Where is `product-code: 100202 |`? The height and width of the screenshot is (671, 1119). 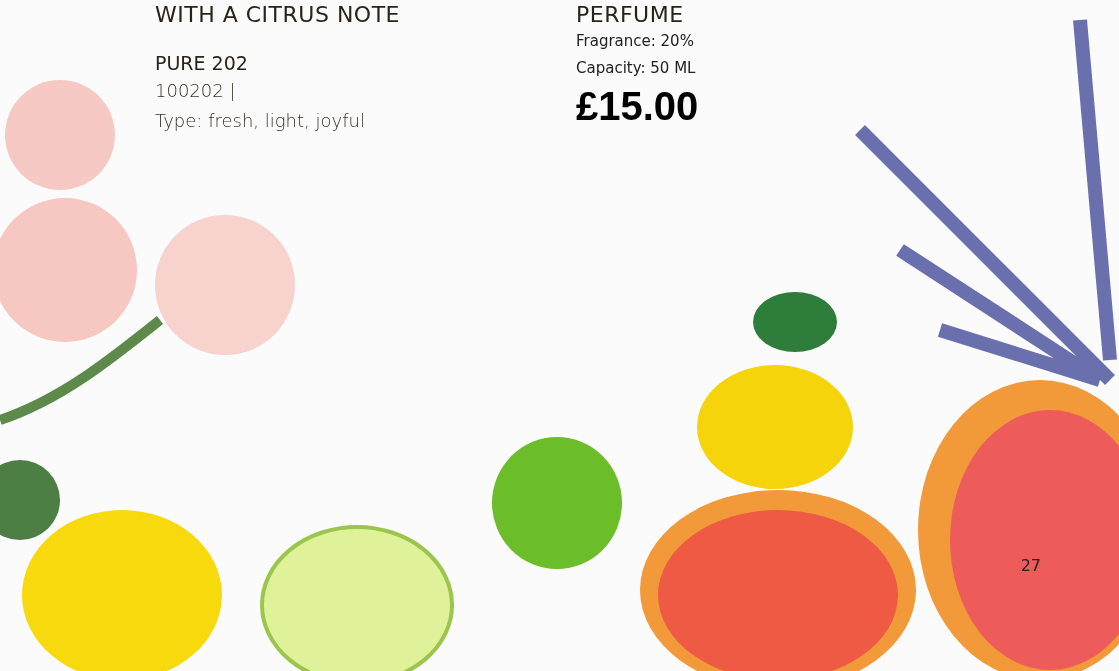
product-code: 100202 | is located at coordinates (196, 91).